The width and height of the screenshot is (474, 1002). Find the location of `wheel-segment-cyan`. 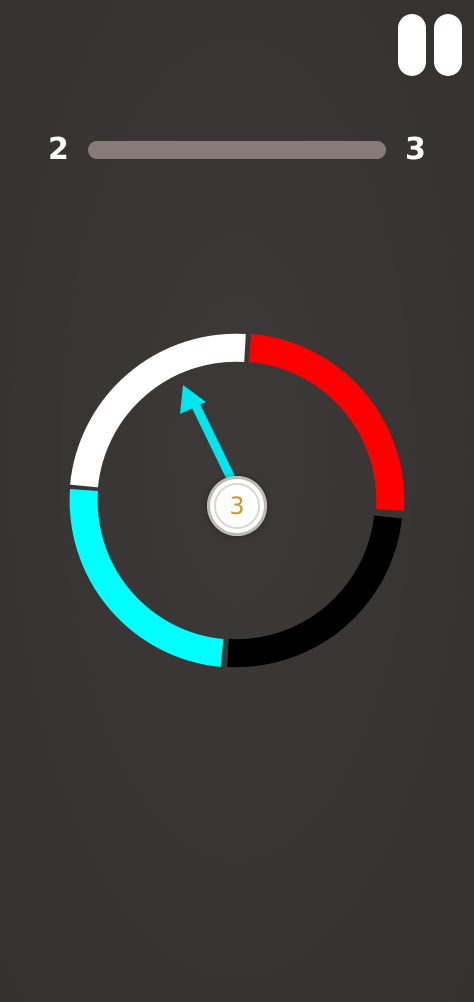

wheel-segment-cyan is located at coordinates (146, 578).